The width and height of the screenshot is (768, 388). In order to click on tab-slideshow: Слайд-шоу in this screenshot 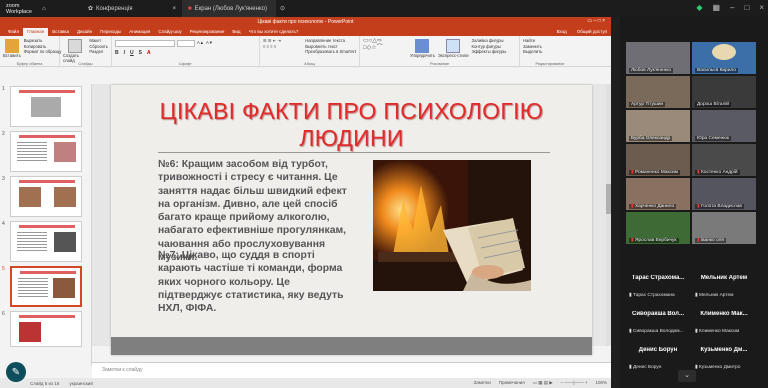, I will do `click(169, 32)`.